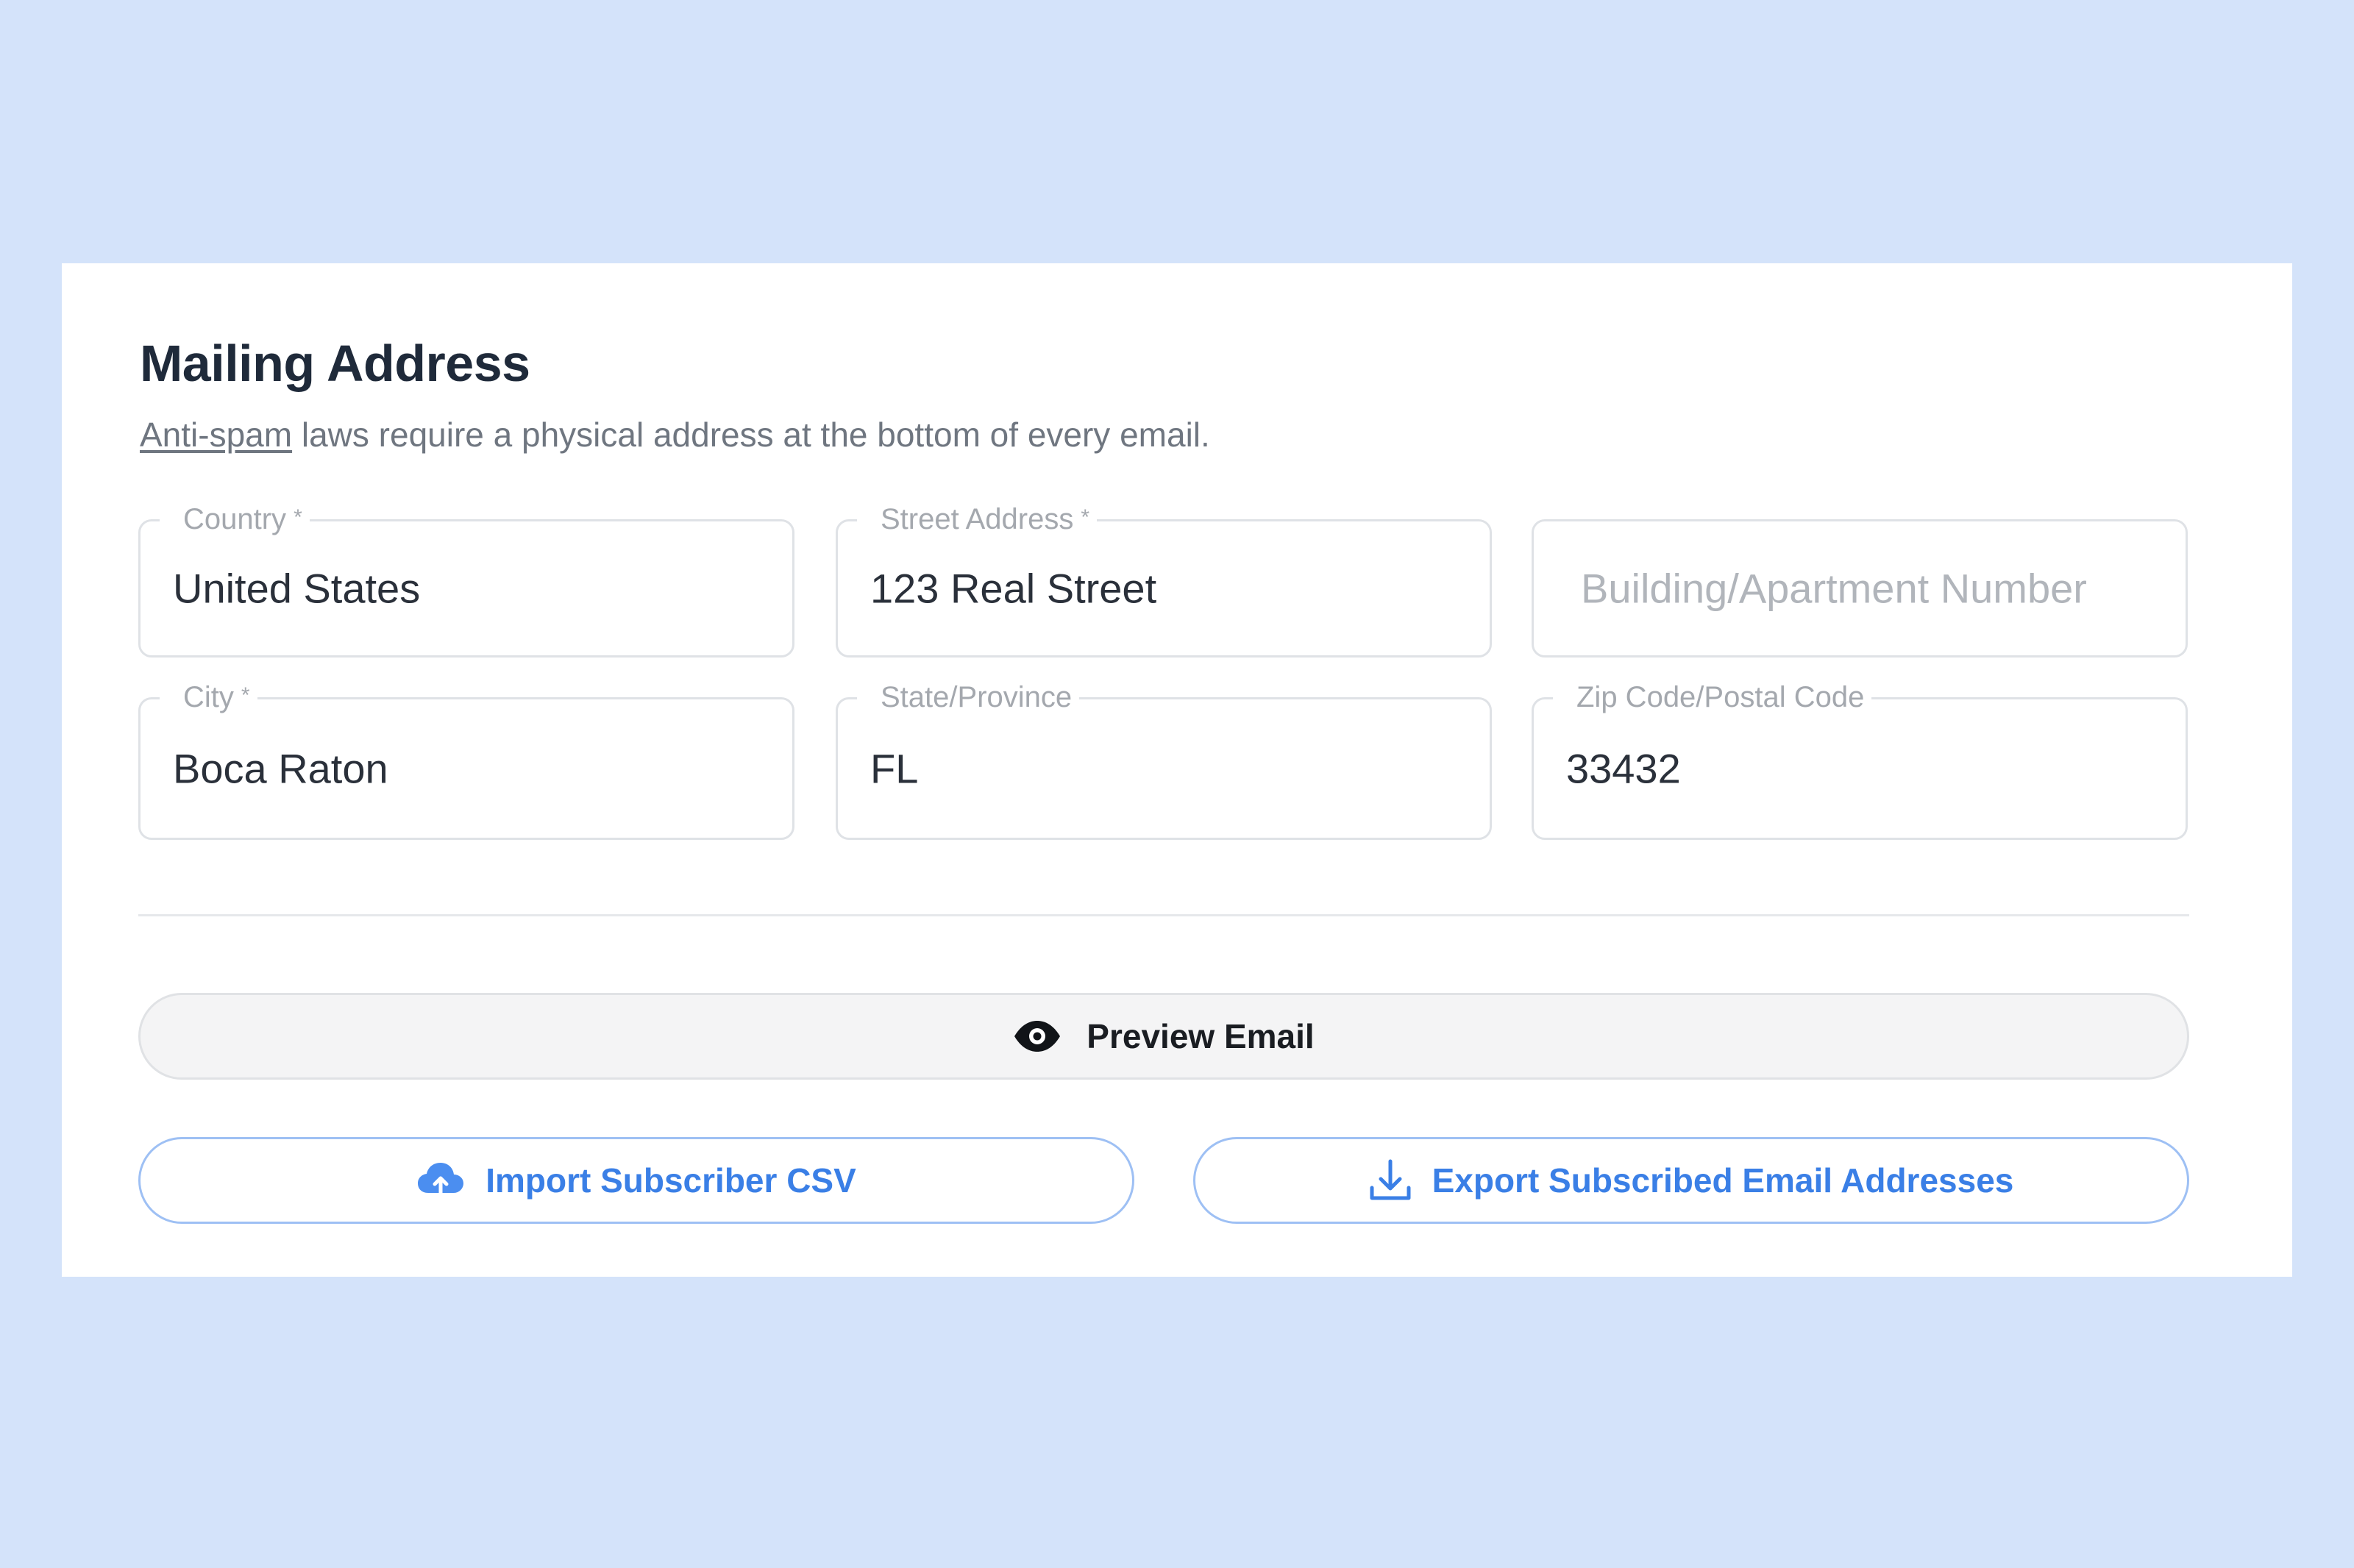 This screenshot has height=1568, width=2354. What do you see at coordinates (208, 697) in the screenshot?
I see `city-label: City *` at bounding box center [208, 697].